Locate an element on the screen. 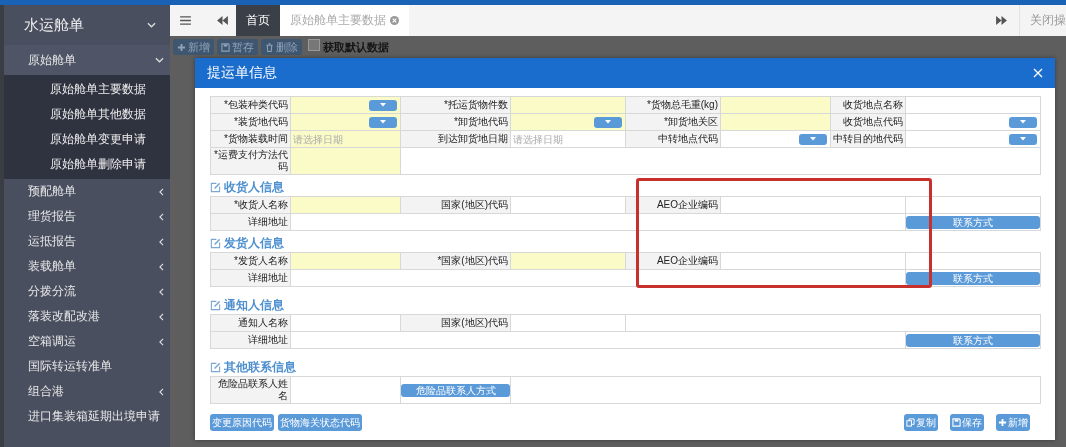  field-label: 危险品联系人姓名 is located at coordinates (251, 390).